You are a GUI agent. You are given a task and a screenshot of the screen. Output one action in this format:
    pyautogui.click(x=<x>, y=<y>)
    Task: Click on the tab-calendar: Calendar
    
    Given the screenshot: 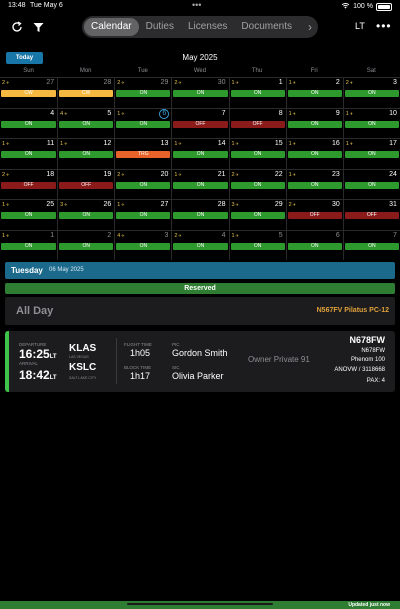 What is the action you would take?
    pyautogui.click(x=111, y=27)
    